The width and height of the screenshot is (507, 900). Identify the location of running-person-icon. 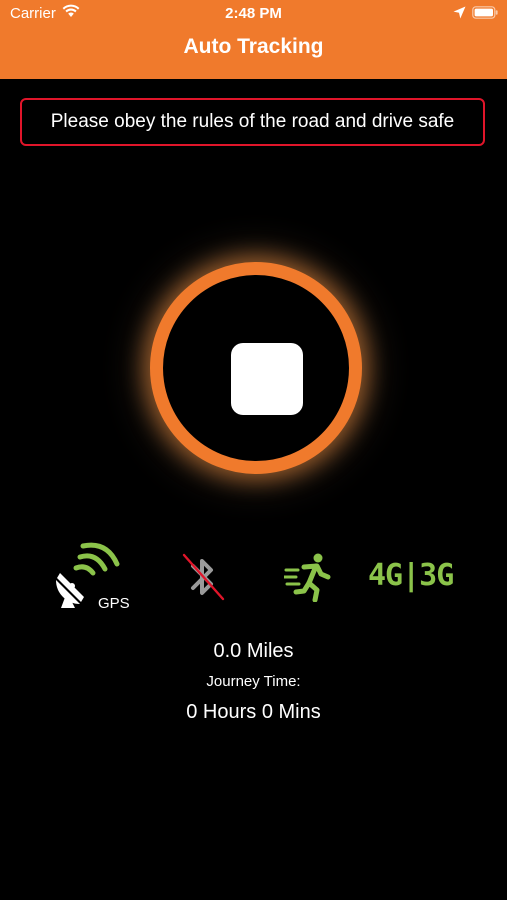
(306, 578).